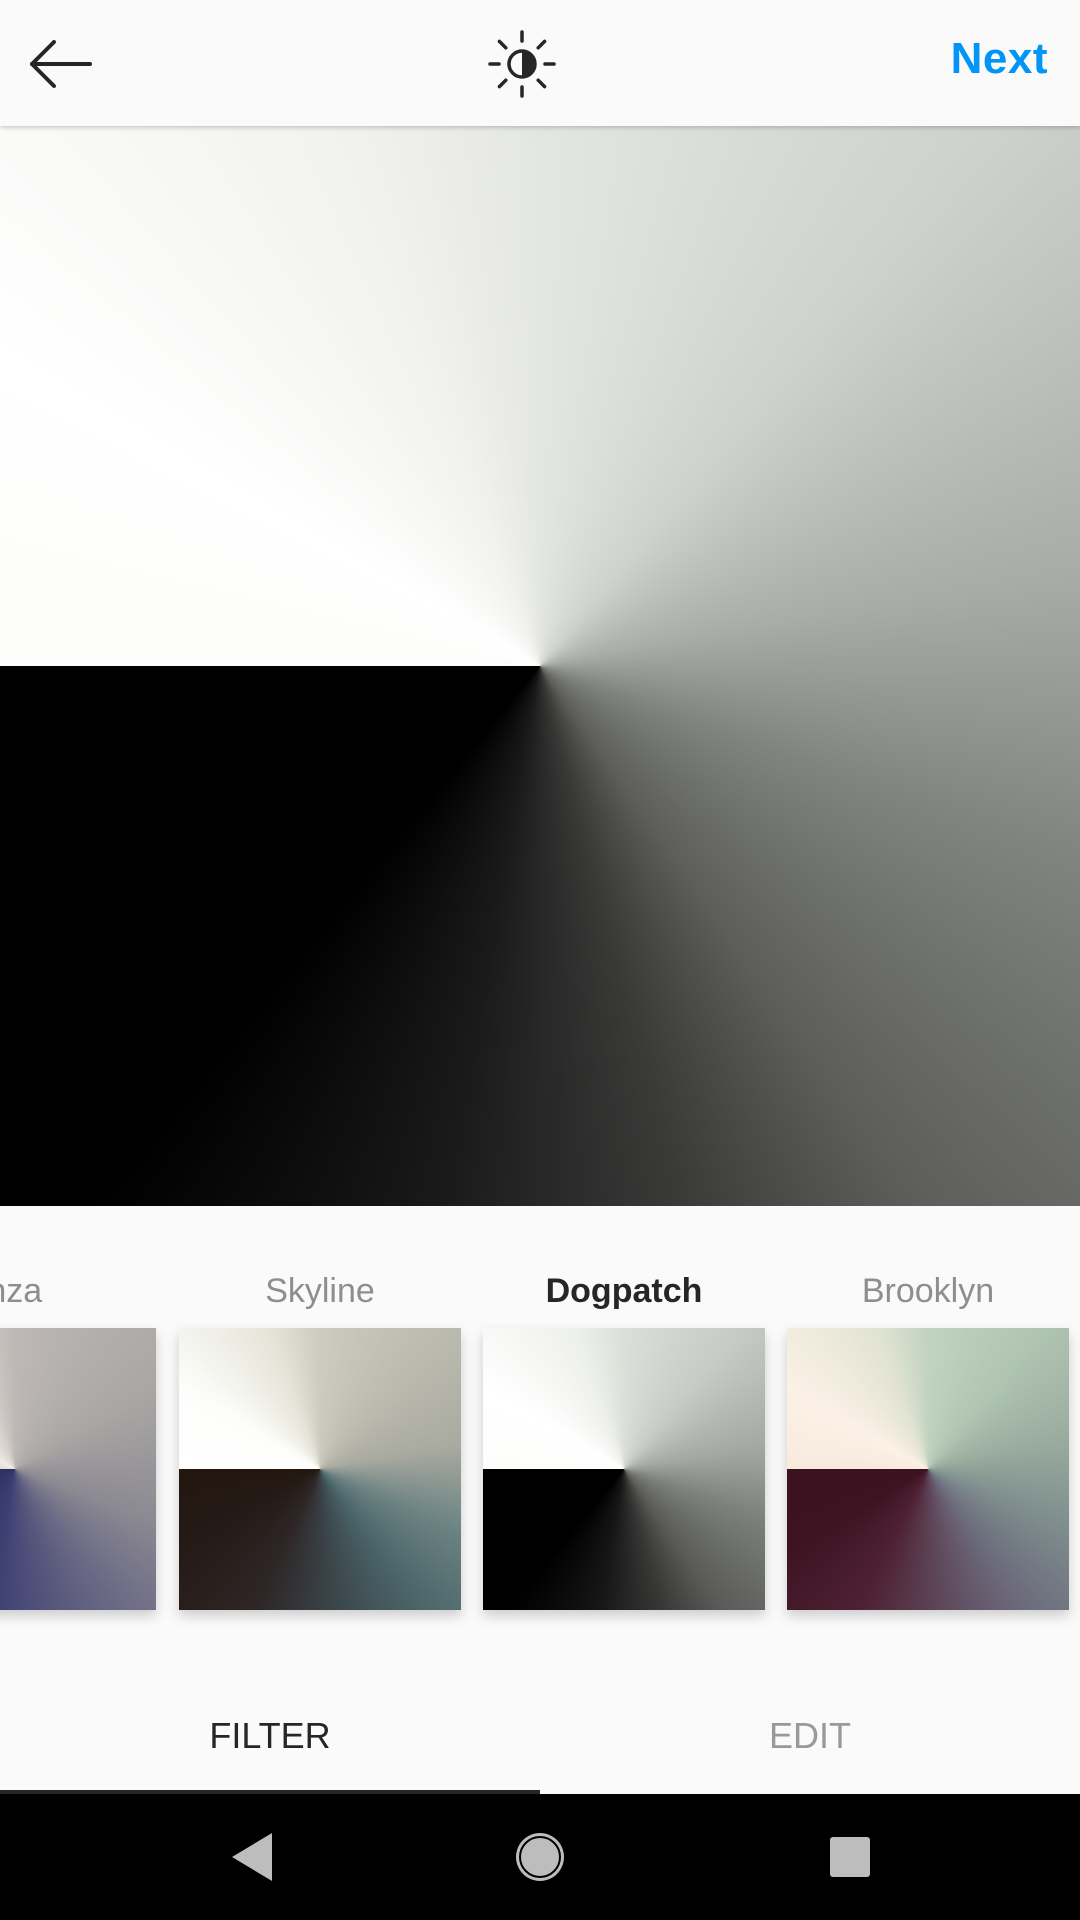  I want to click on filter-item: inza, so click(78, 1426).